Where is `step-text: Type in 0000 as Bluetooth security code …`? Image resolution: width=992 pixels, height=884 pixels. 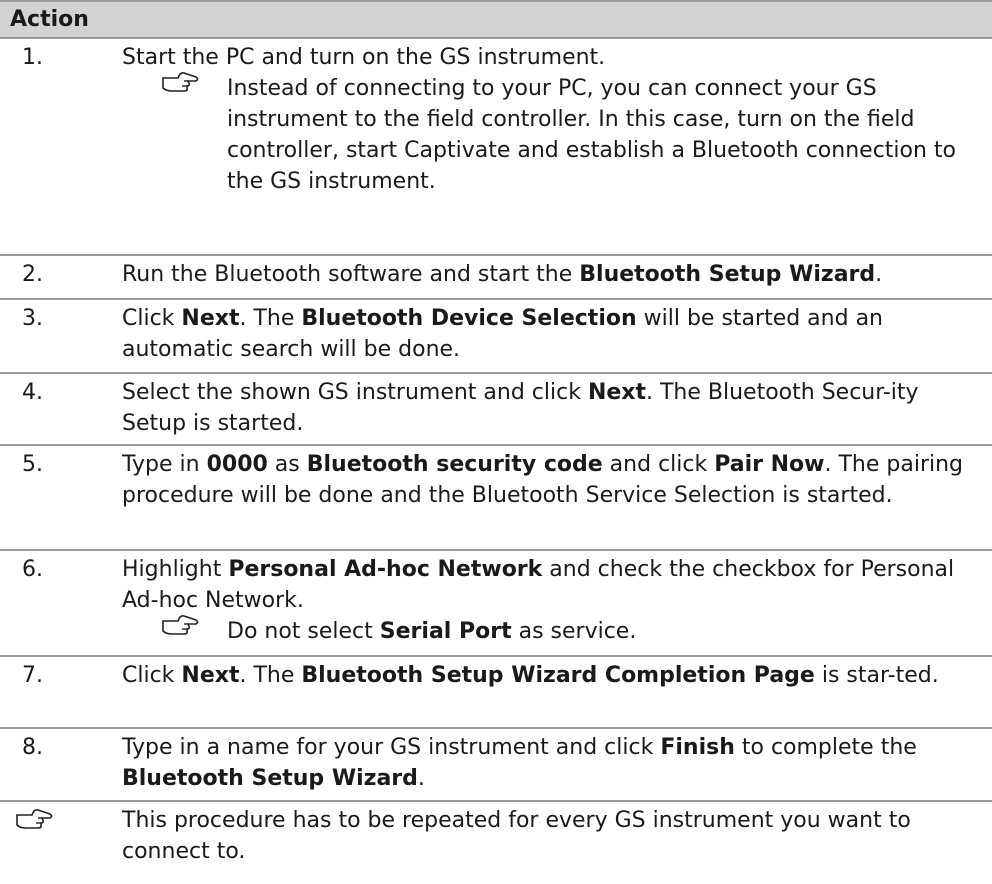
step-text: Type in 0000 as Bluetooth security code … is located at coordinates (557, 481).